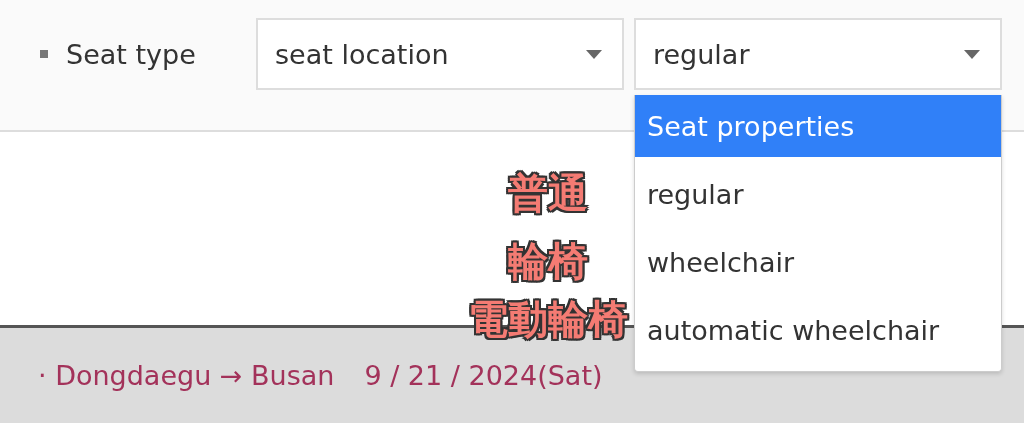 The image size is (1024, 423). I want to click on annotation-text: 輪椅, so click(548, 261).